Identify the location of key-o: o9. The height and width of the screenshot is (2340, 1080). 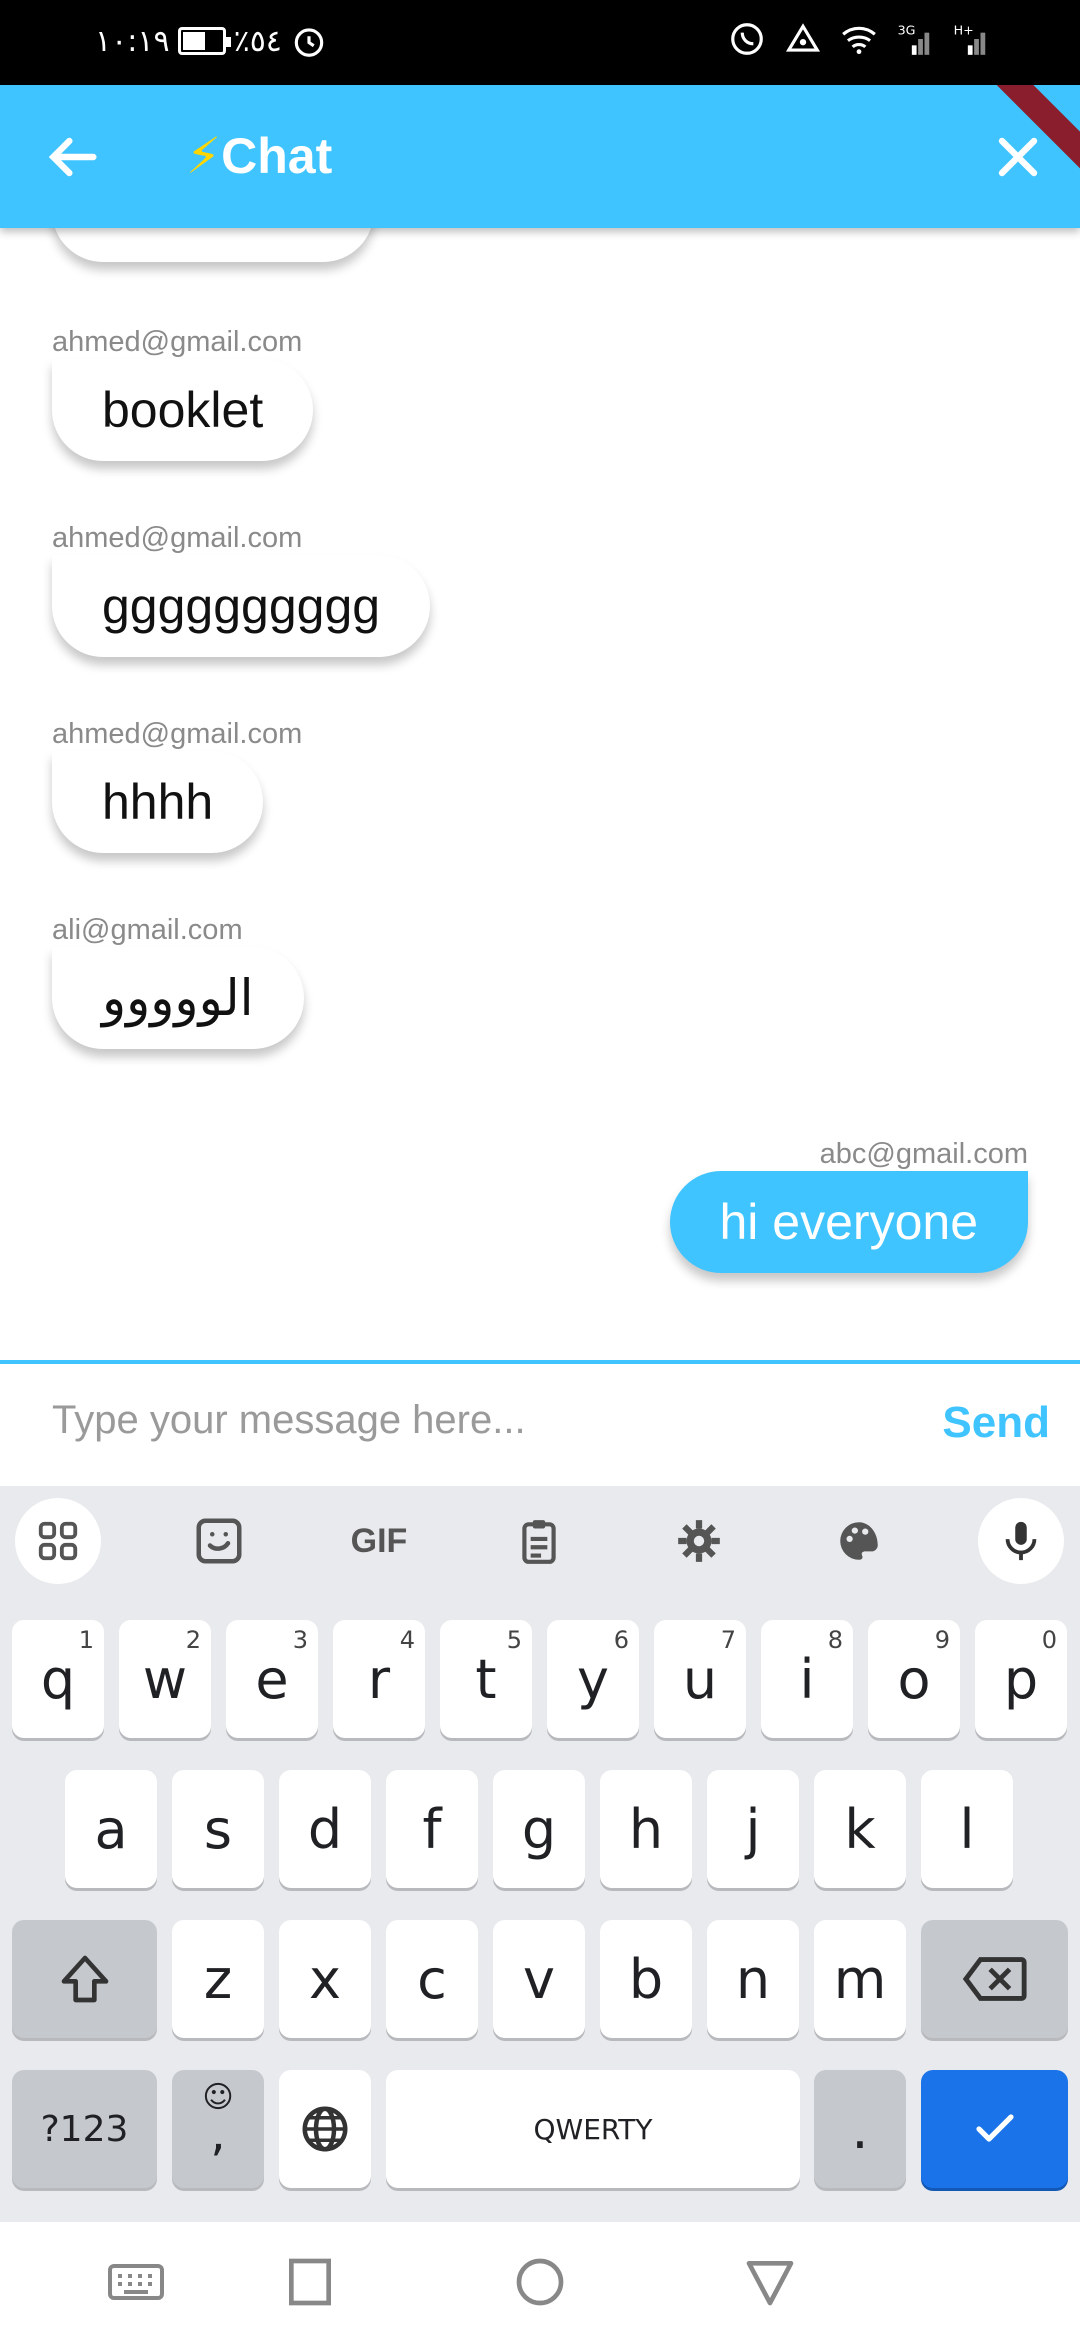
(914, 1679).